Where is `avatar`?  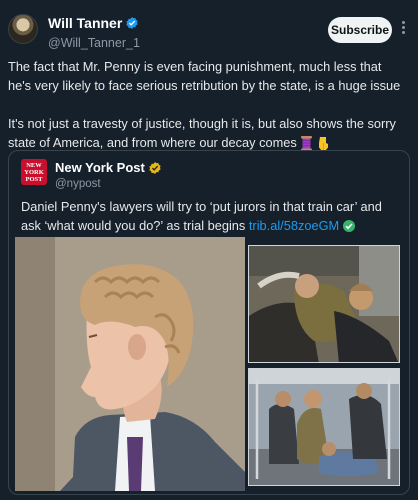
avatar is located at coordinates (23, 29).